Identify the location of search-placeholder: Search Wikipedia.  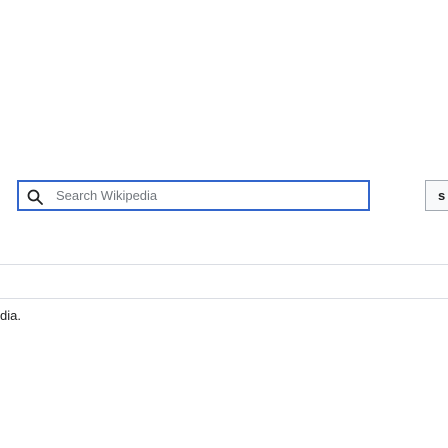
(107, 195).